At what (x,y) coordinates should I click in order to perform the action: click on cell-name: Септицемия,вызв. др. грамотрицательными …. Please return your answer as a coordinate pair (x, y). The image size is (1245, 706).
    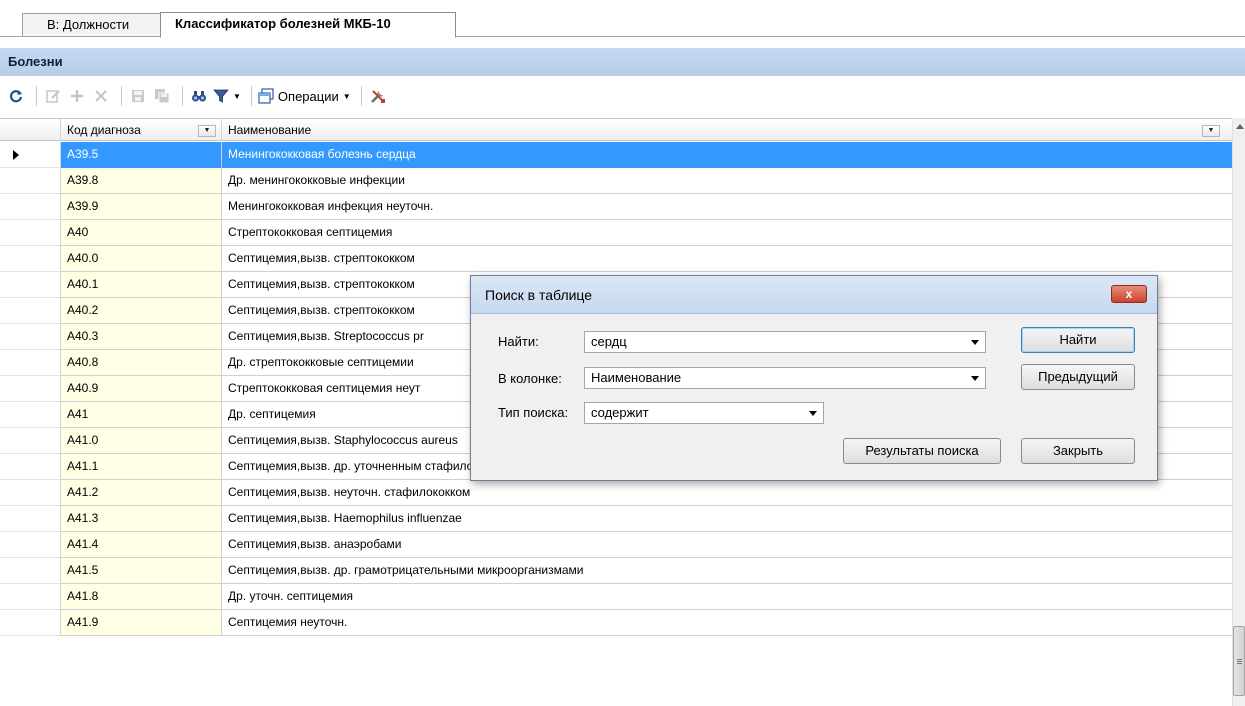
    Looking at the image, I should click on (727, 571).